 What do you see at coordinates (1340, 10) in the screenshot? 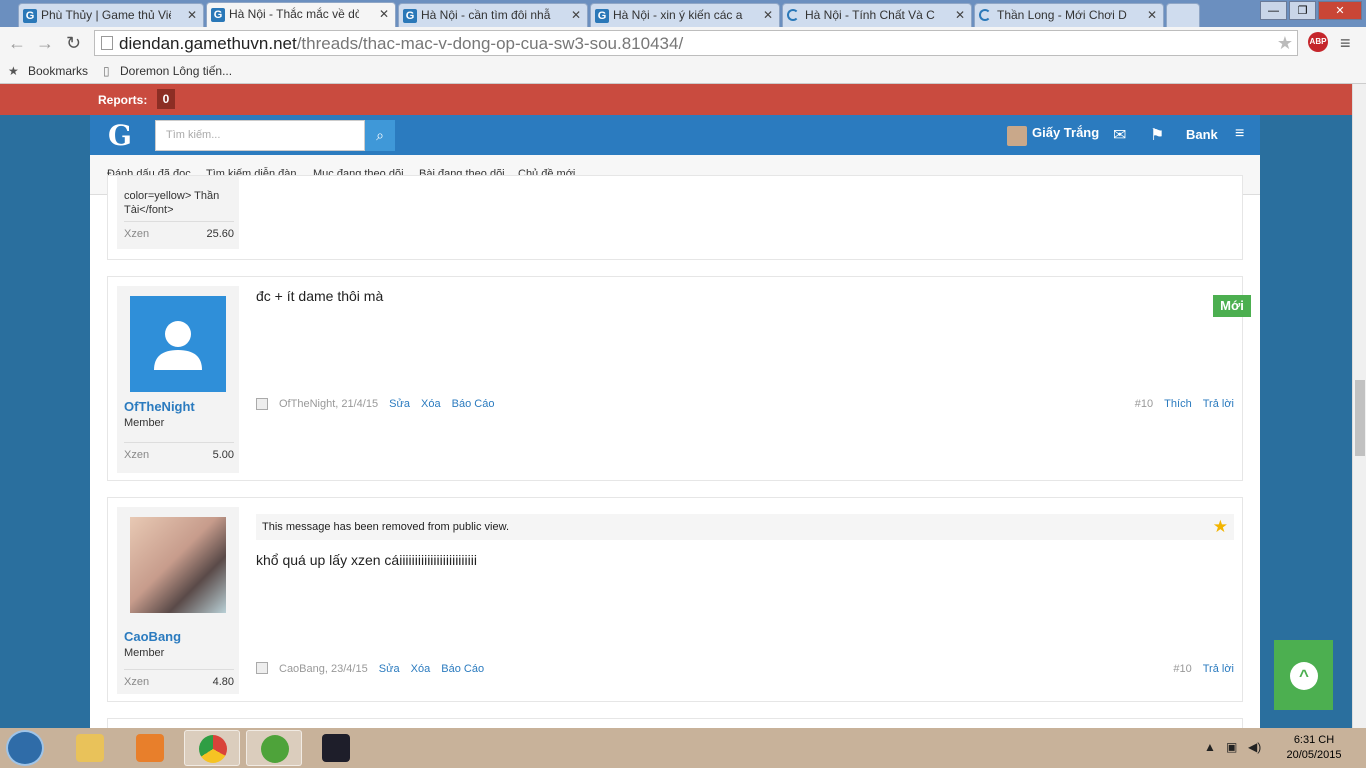
I see `window-close-icon: ✕` at bounding box center [1340, 10].